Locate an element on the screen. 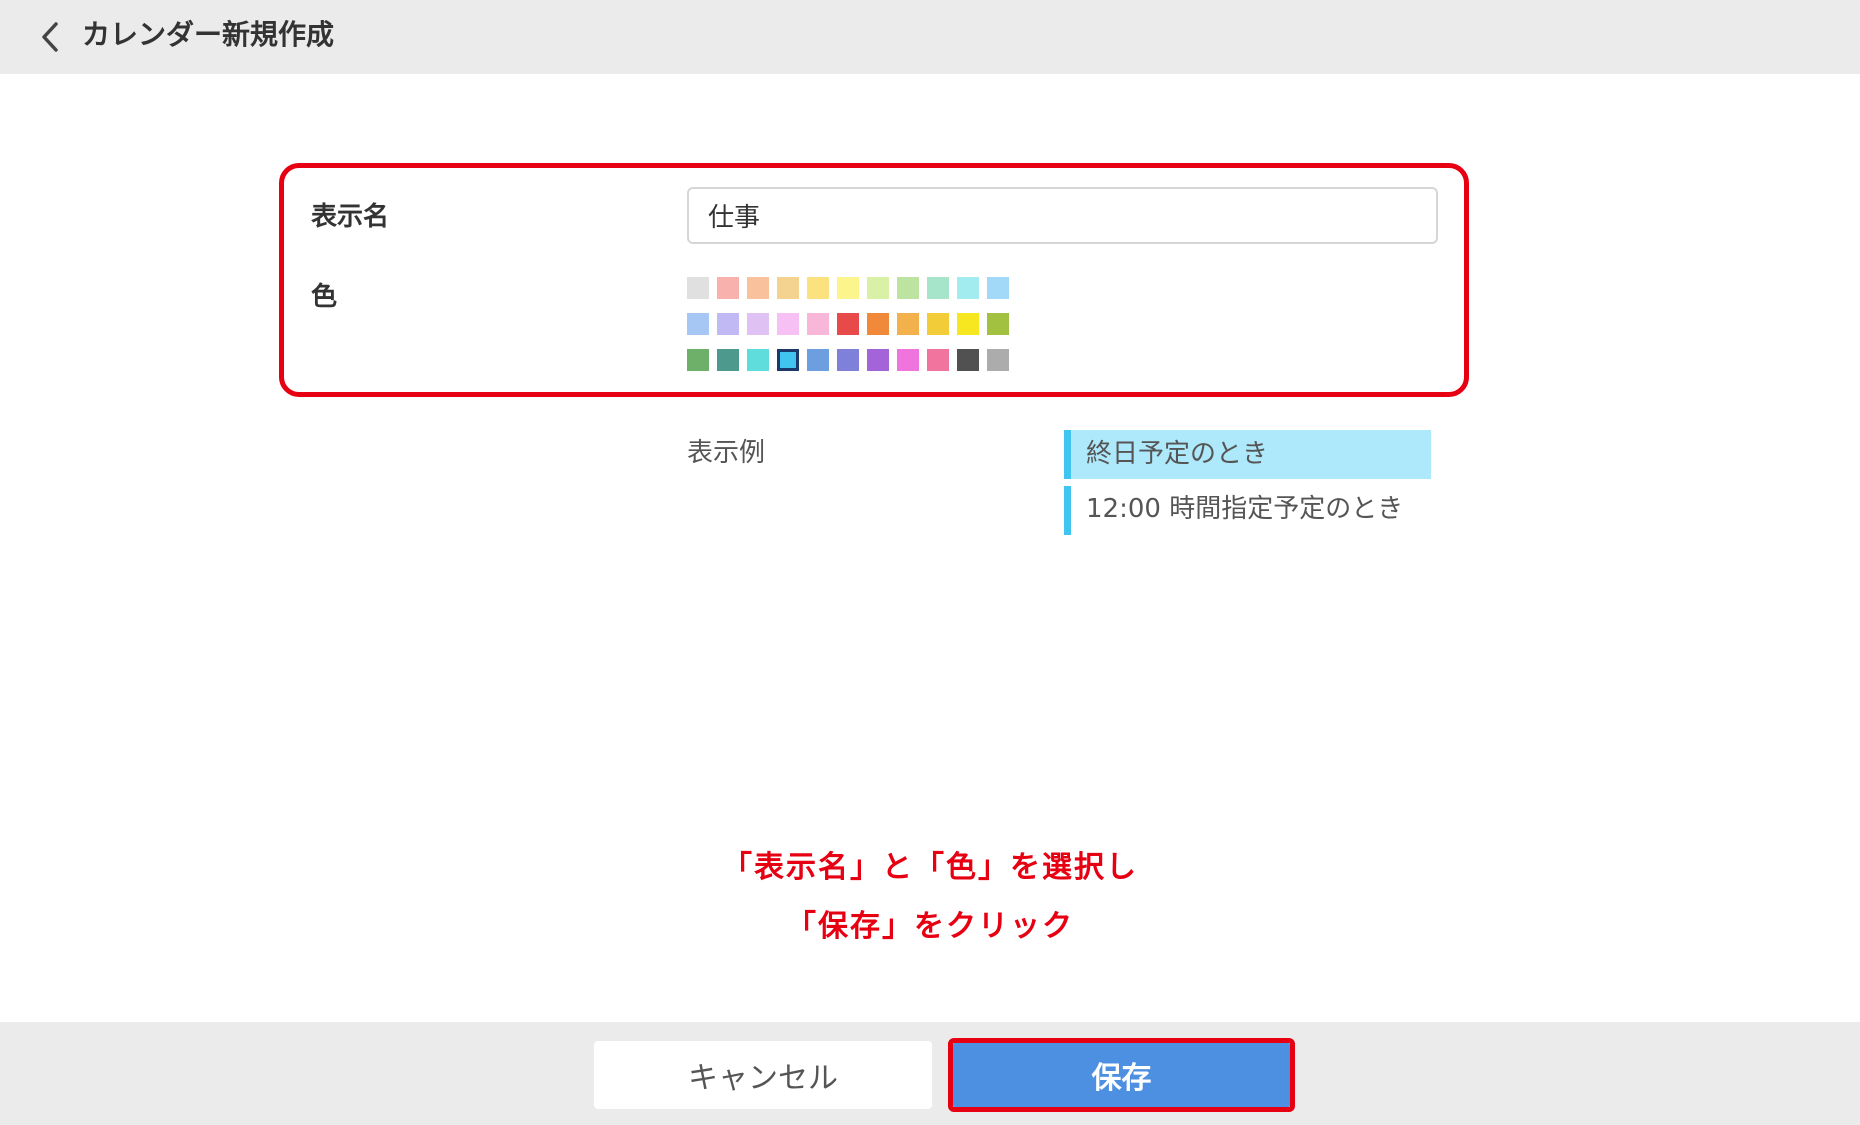  color-label: 色 is located at coordinates (324, 297).